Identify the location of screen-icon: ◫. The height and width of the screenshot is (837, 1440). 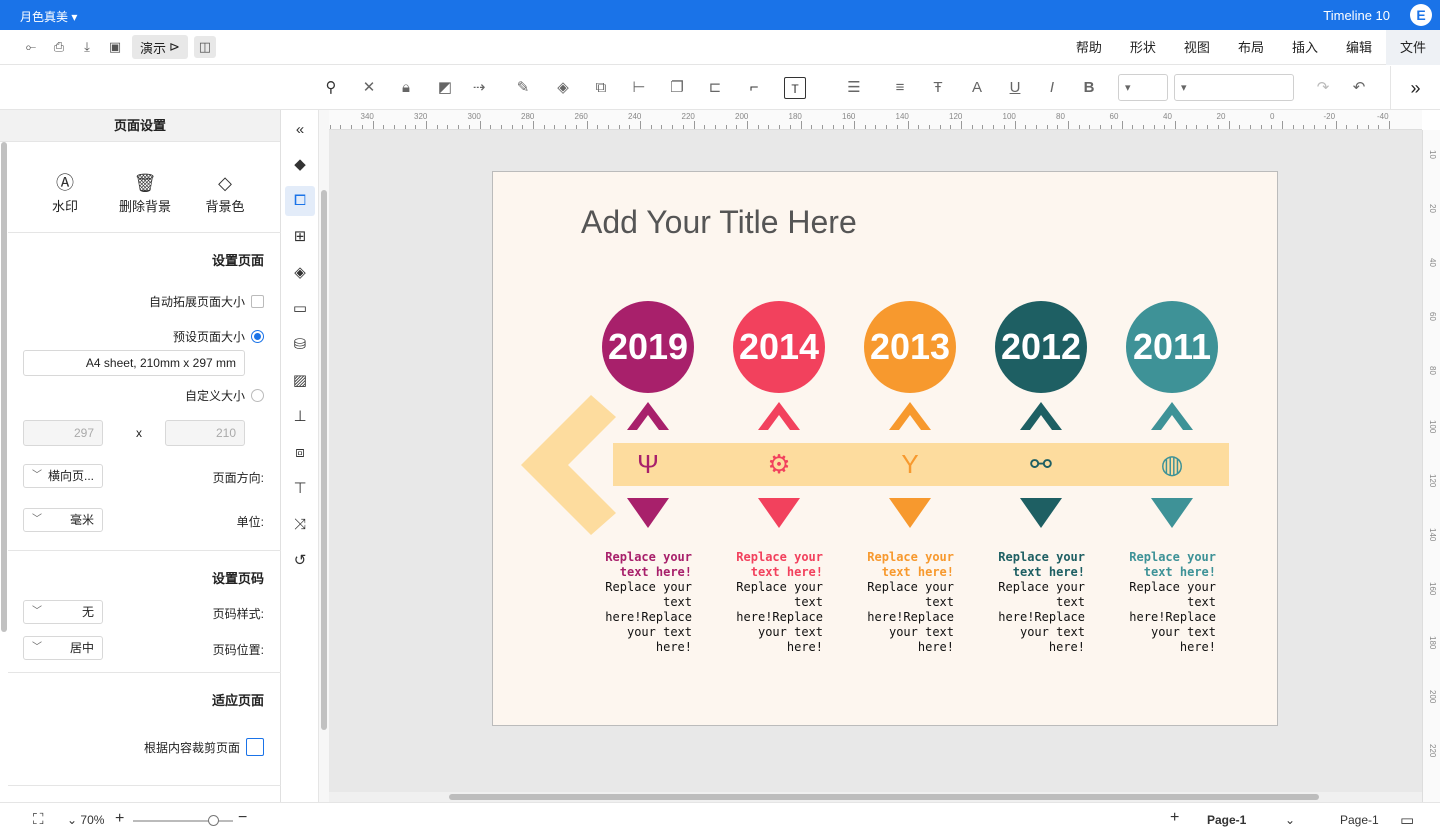
(204, 47).